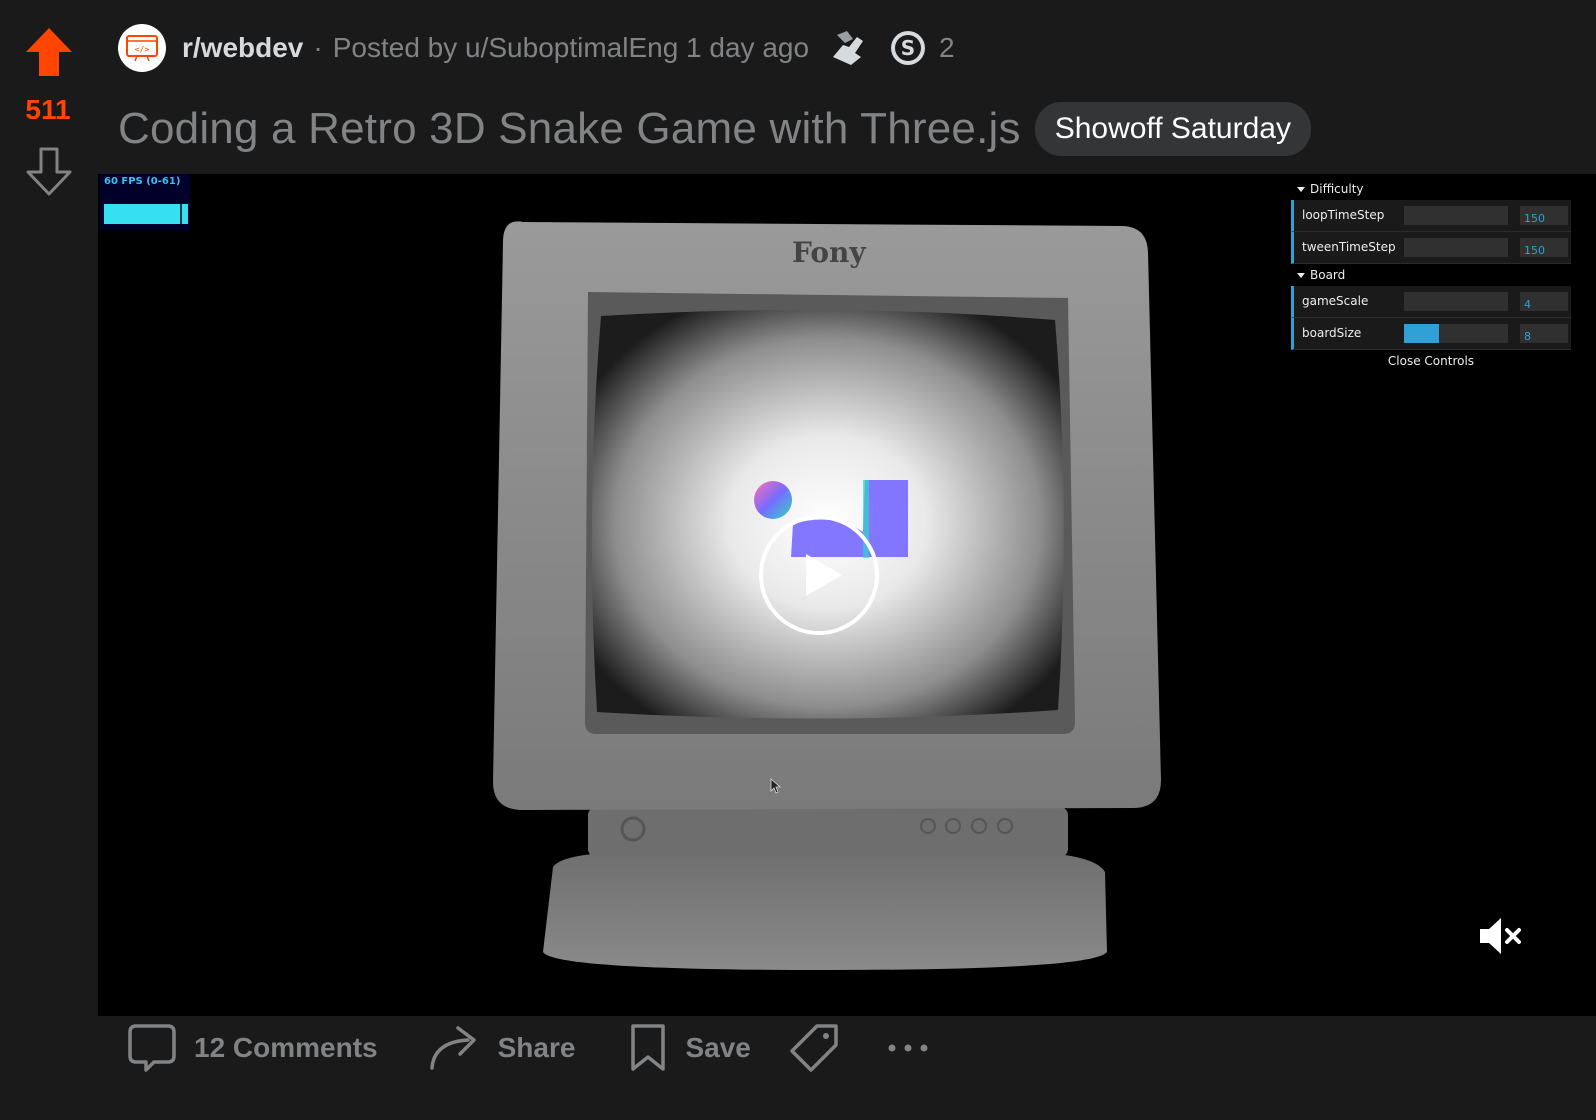 The image size is (1596, 1120). I want to click on vote-score: 511, so click(48, 109).